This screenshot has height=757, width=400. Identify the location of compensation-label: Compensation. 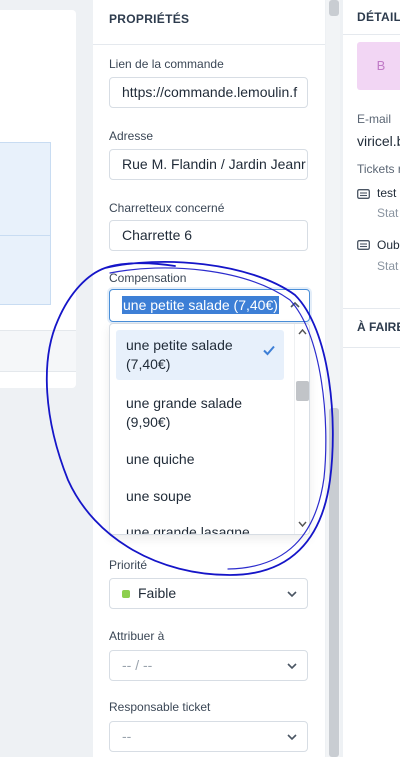
(148, 278).